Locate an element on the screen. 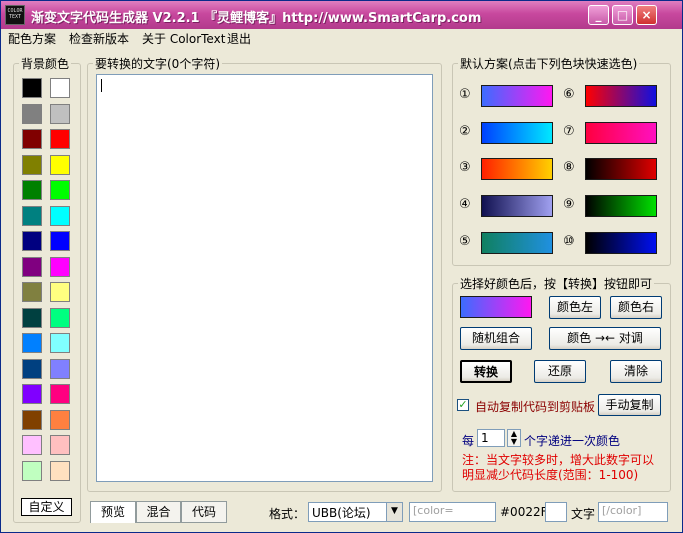 This screenshot has height=533, width=683. manual-copy-button: 手动复制 is located at coordinates (629, 405).